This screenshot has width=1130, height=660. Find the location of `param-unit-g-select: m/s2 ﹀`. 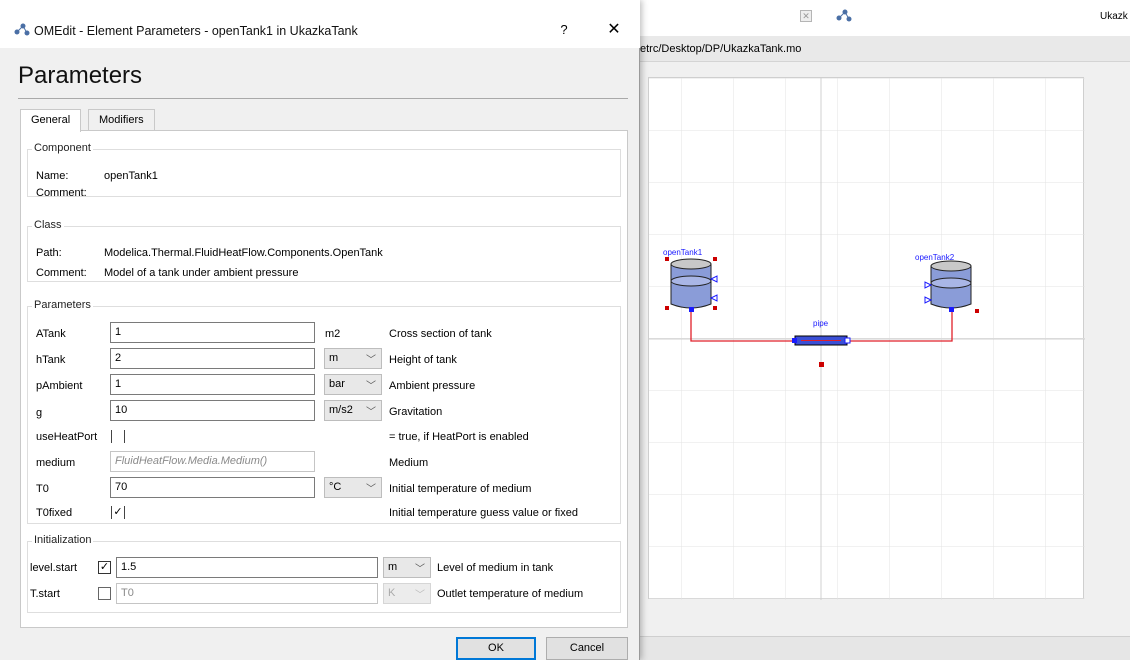

param-unit-g-select: m/s2 ﹀ is located at coordinates (353, 410).